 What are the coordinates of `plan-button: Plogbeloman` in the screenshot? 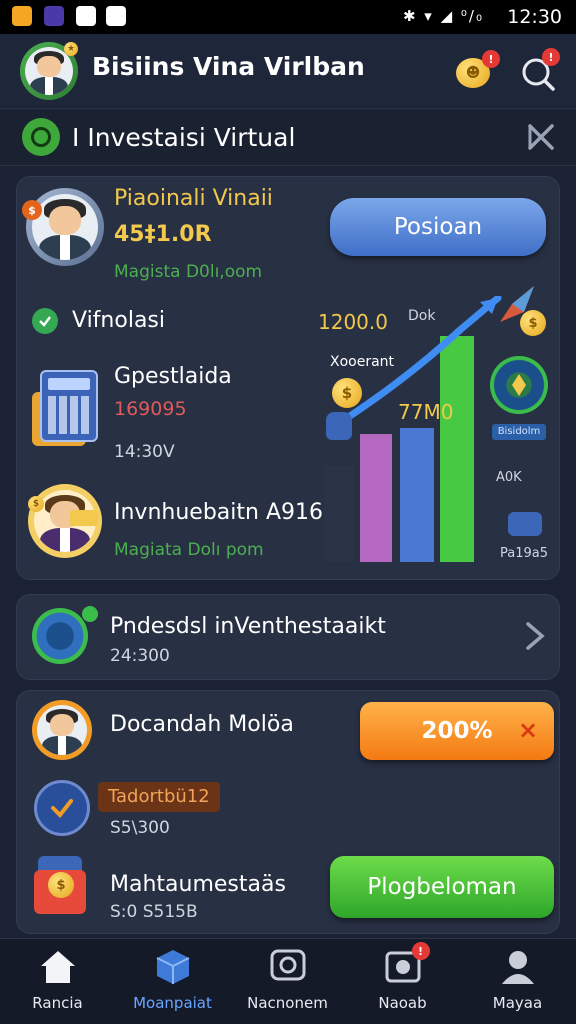 It's located at (442, 887).